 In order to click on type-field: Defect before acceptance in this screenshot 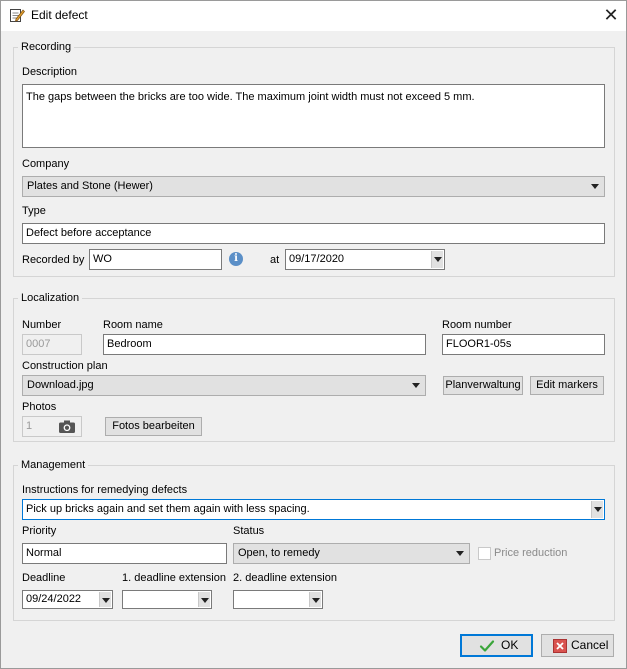, I will do `click(313, 233)`.